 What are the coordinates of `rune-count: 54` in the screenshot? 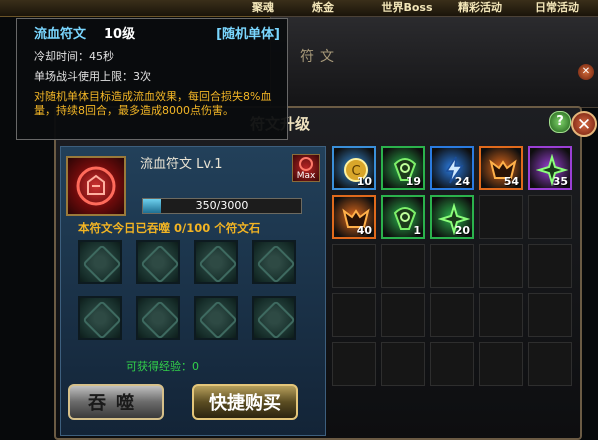 It's located at (511, 181).